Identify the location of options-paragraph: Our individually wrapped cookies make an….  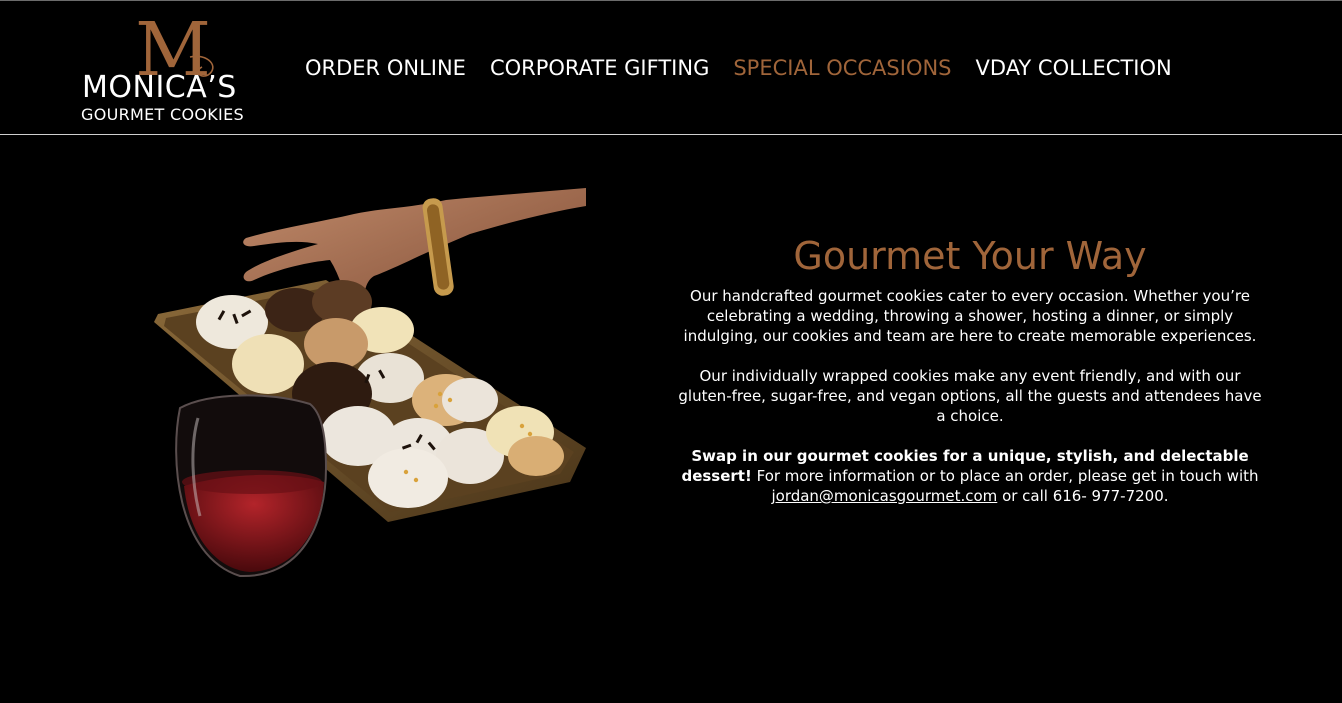
(970, 396).